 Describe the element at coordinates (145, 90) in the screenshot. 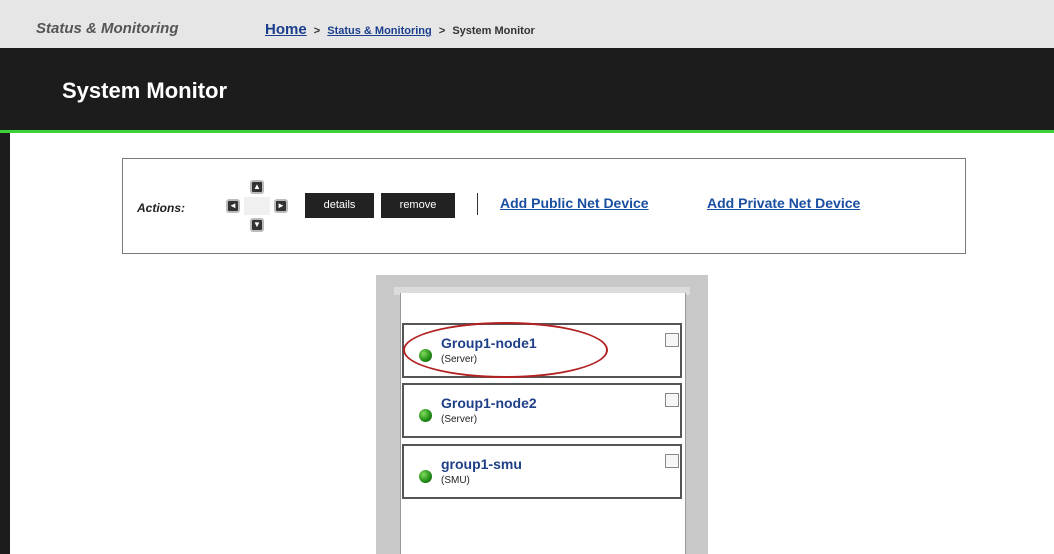

I see `page-title: System Monitor` at that location.